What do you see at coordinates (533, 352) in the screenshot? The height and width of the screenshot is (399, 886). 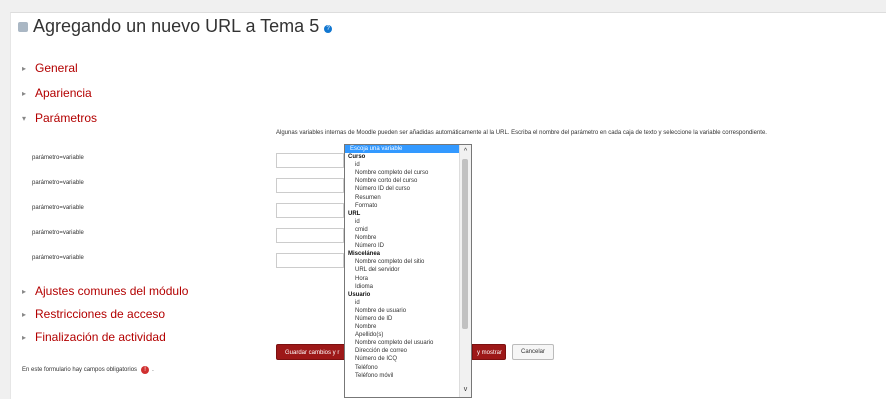 I see `cancel-button: Cancelar` at bounding box center [533, 352].